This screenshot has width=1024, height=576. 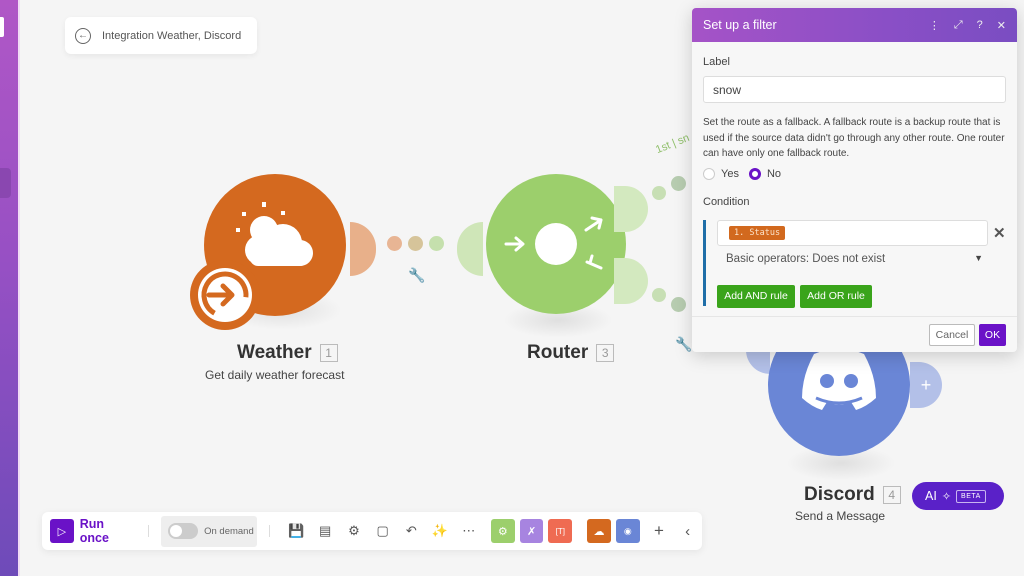 I want to click on text-parser-icon: [T], so click(x=560, y=531).